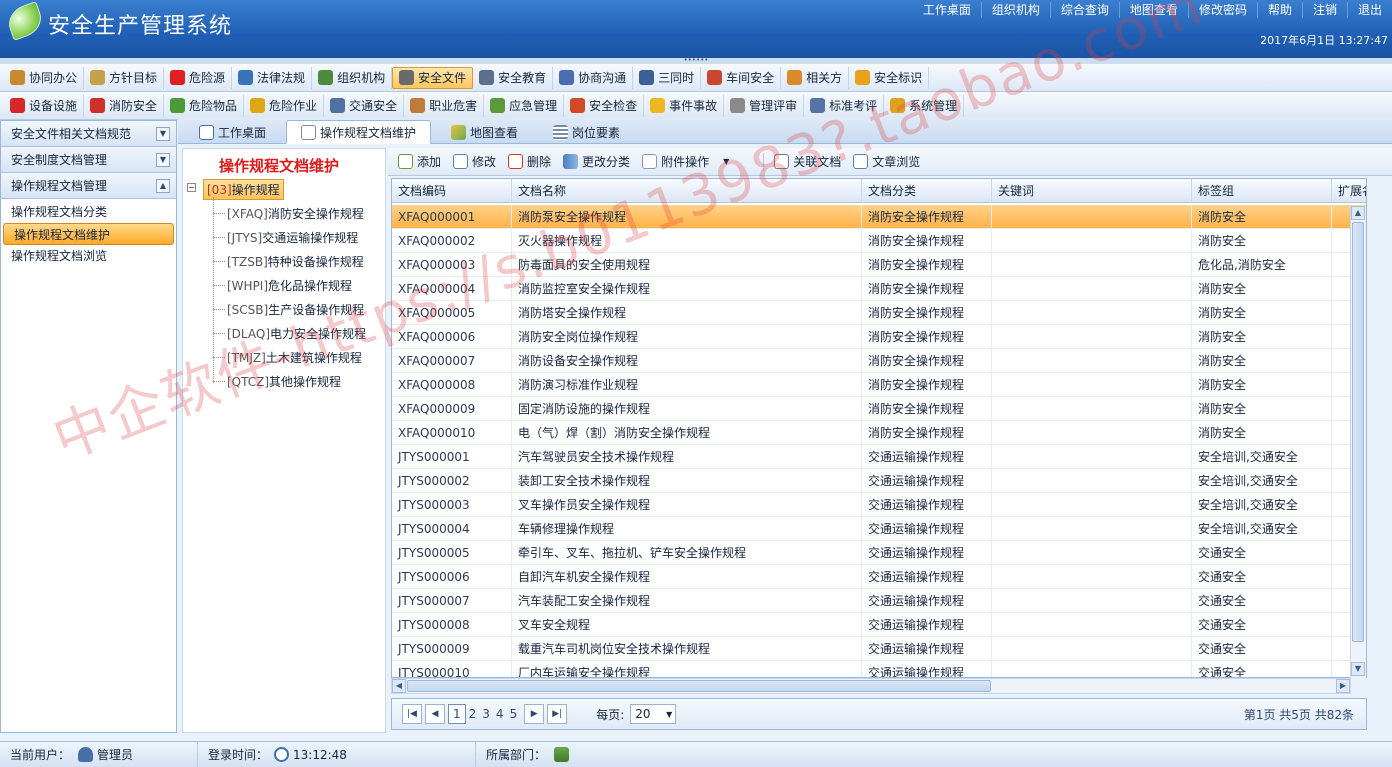  What do you see at coordinates (1016, 10) in the screenshot?
I see `top-link-org: 组织机构` at bounding box center [1016, 10].